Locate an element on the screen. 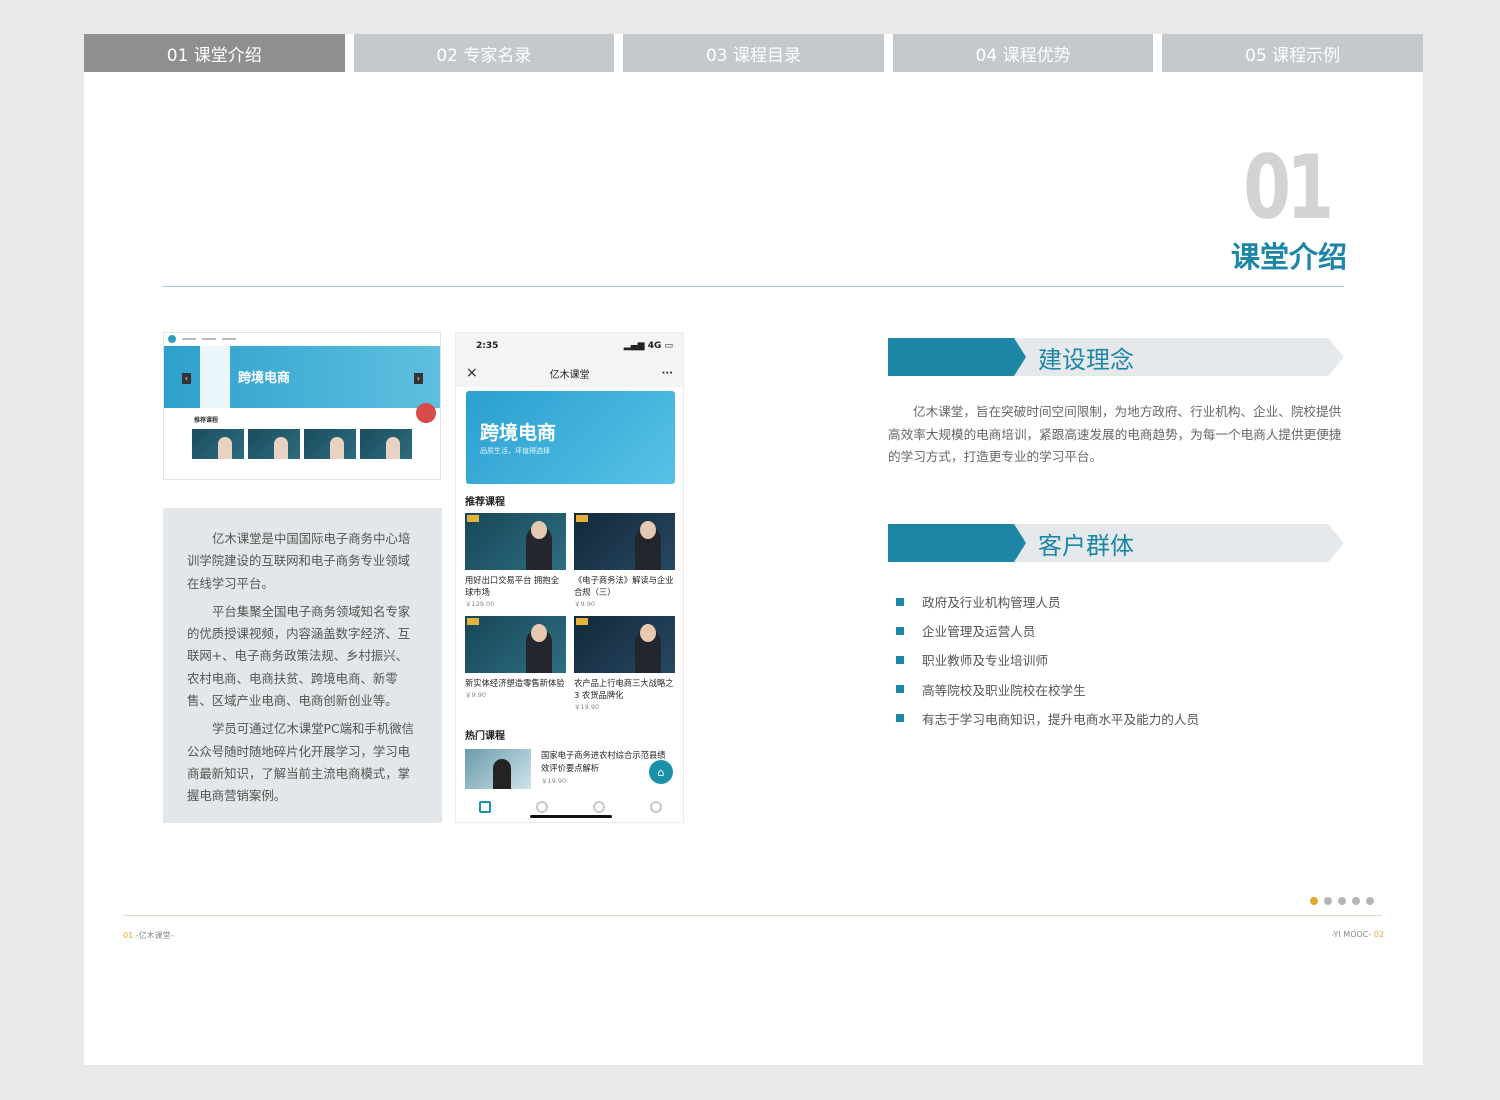 This screenshot has width=1500, height=1100. more-icon: ··· is located at coordinates (667, 373).